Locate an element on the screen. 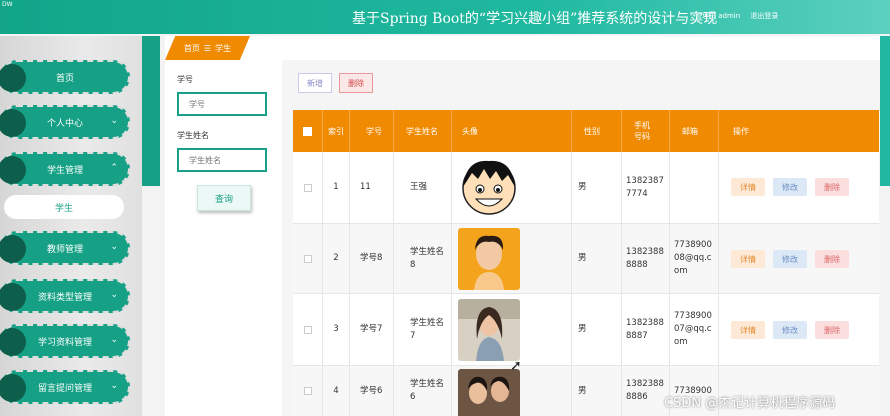 This screenshot has height=416, width=890. mouse-cursor-icon: ➚ is located at coordinates (516, 366).